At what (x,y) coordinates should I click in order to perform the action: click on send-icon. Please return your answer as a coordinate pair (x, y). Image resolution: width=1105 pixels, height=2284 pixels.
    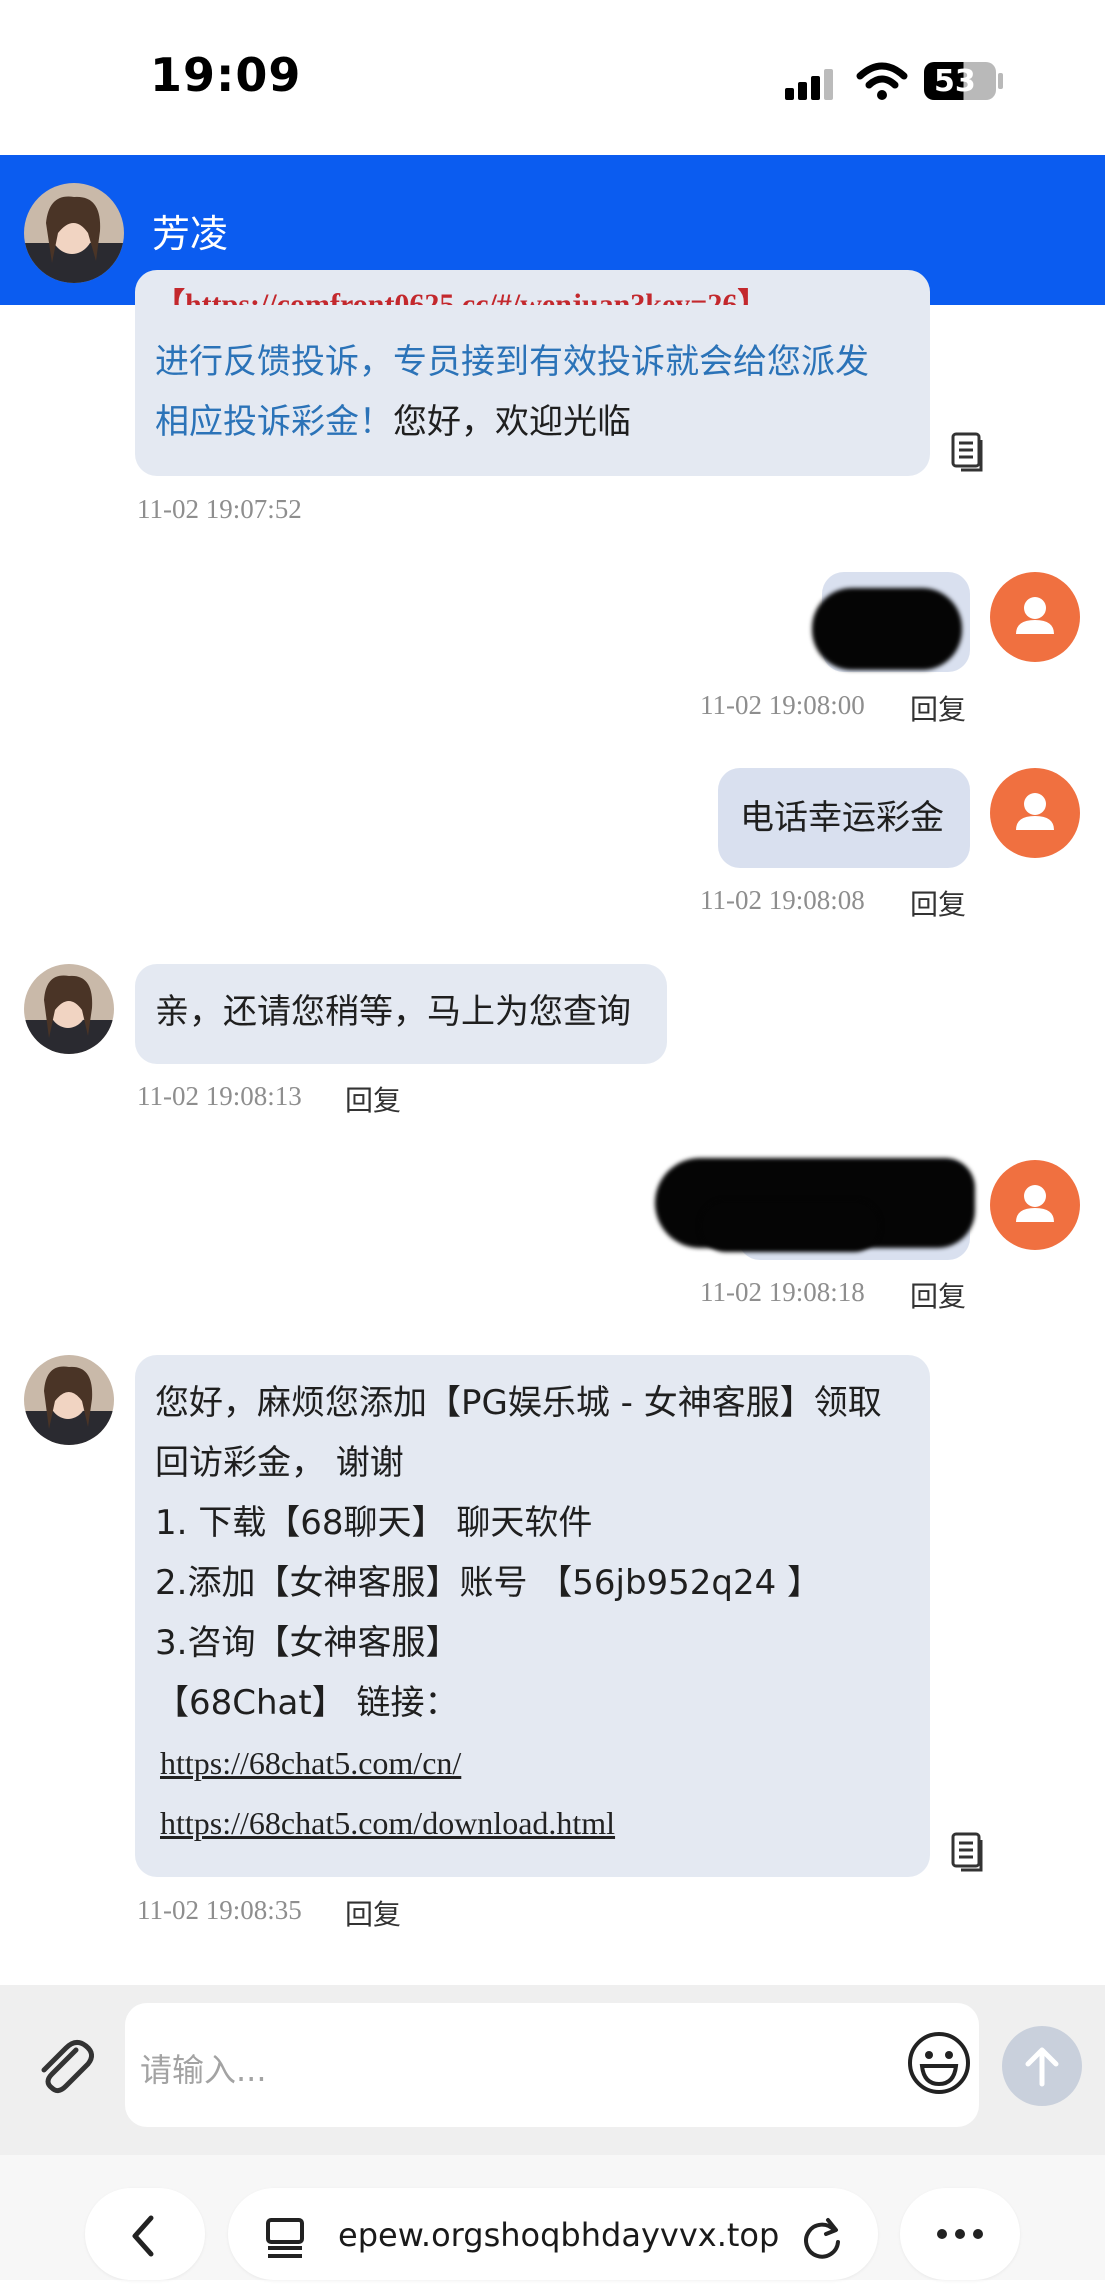
    Looking at the image, I should click on (1042, 2067).